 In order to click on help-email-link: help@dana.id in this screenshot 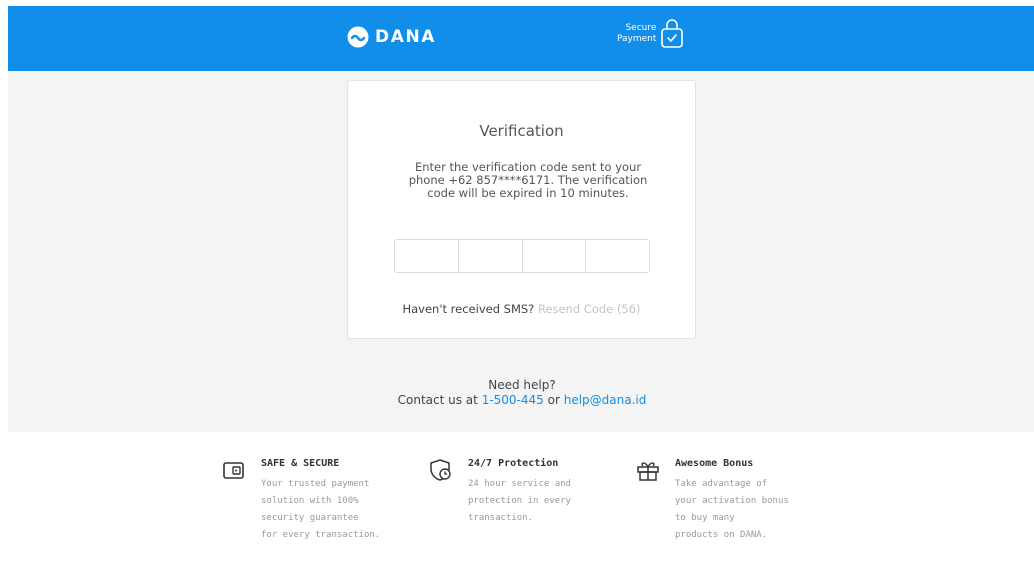, I will do `click(605, 400)`.